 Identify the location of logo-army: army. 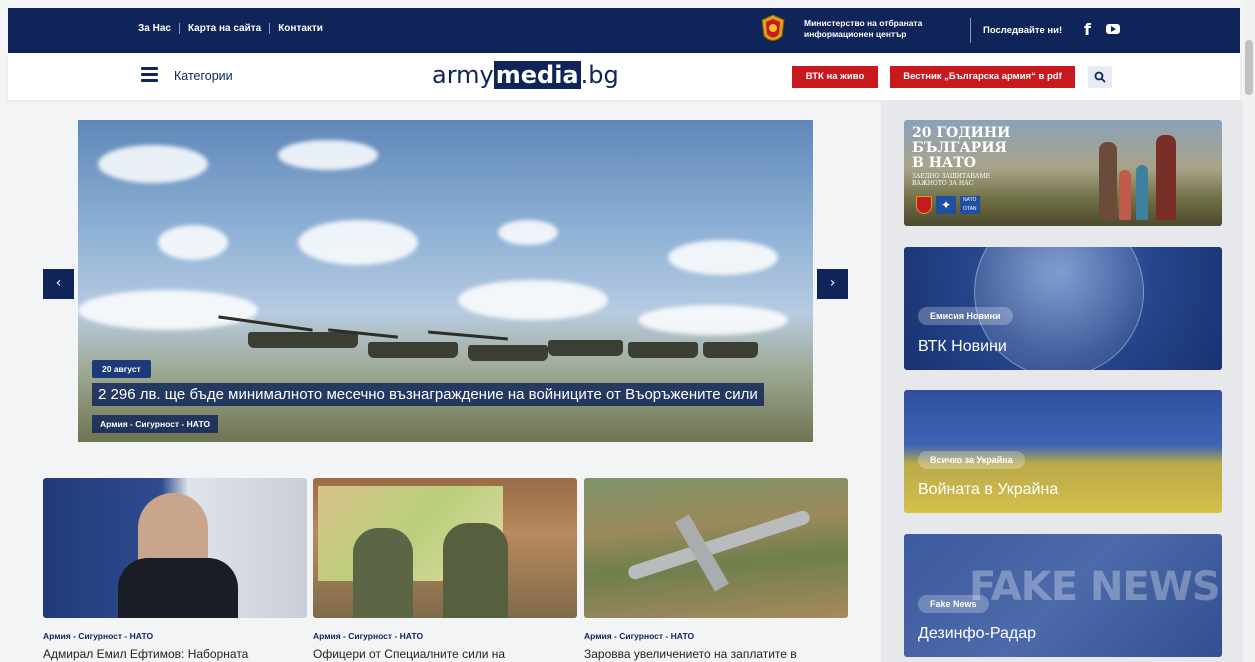
(463, 75).